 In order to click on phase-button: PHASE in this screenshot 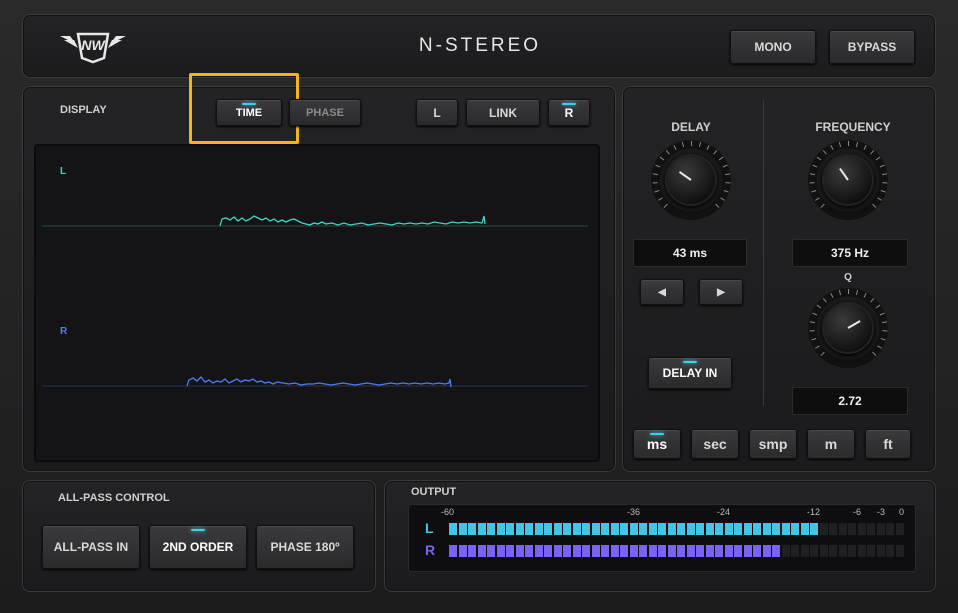, I will do `click(325, 112)`.